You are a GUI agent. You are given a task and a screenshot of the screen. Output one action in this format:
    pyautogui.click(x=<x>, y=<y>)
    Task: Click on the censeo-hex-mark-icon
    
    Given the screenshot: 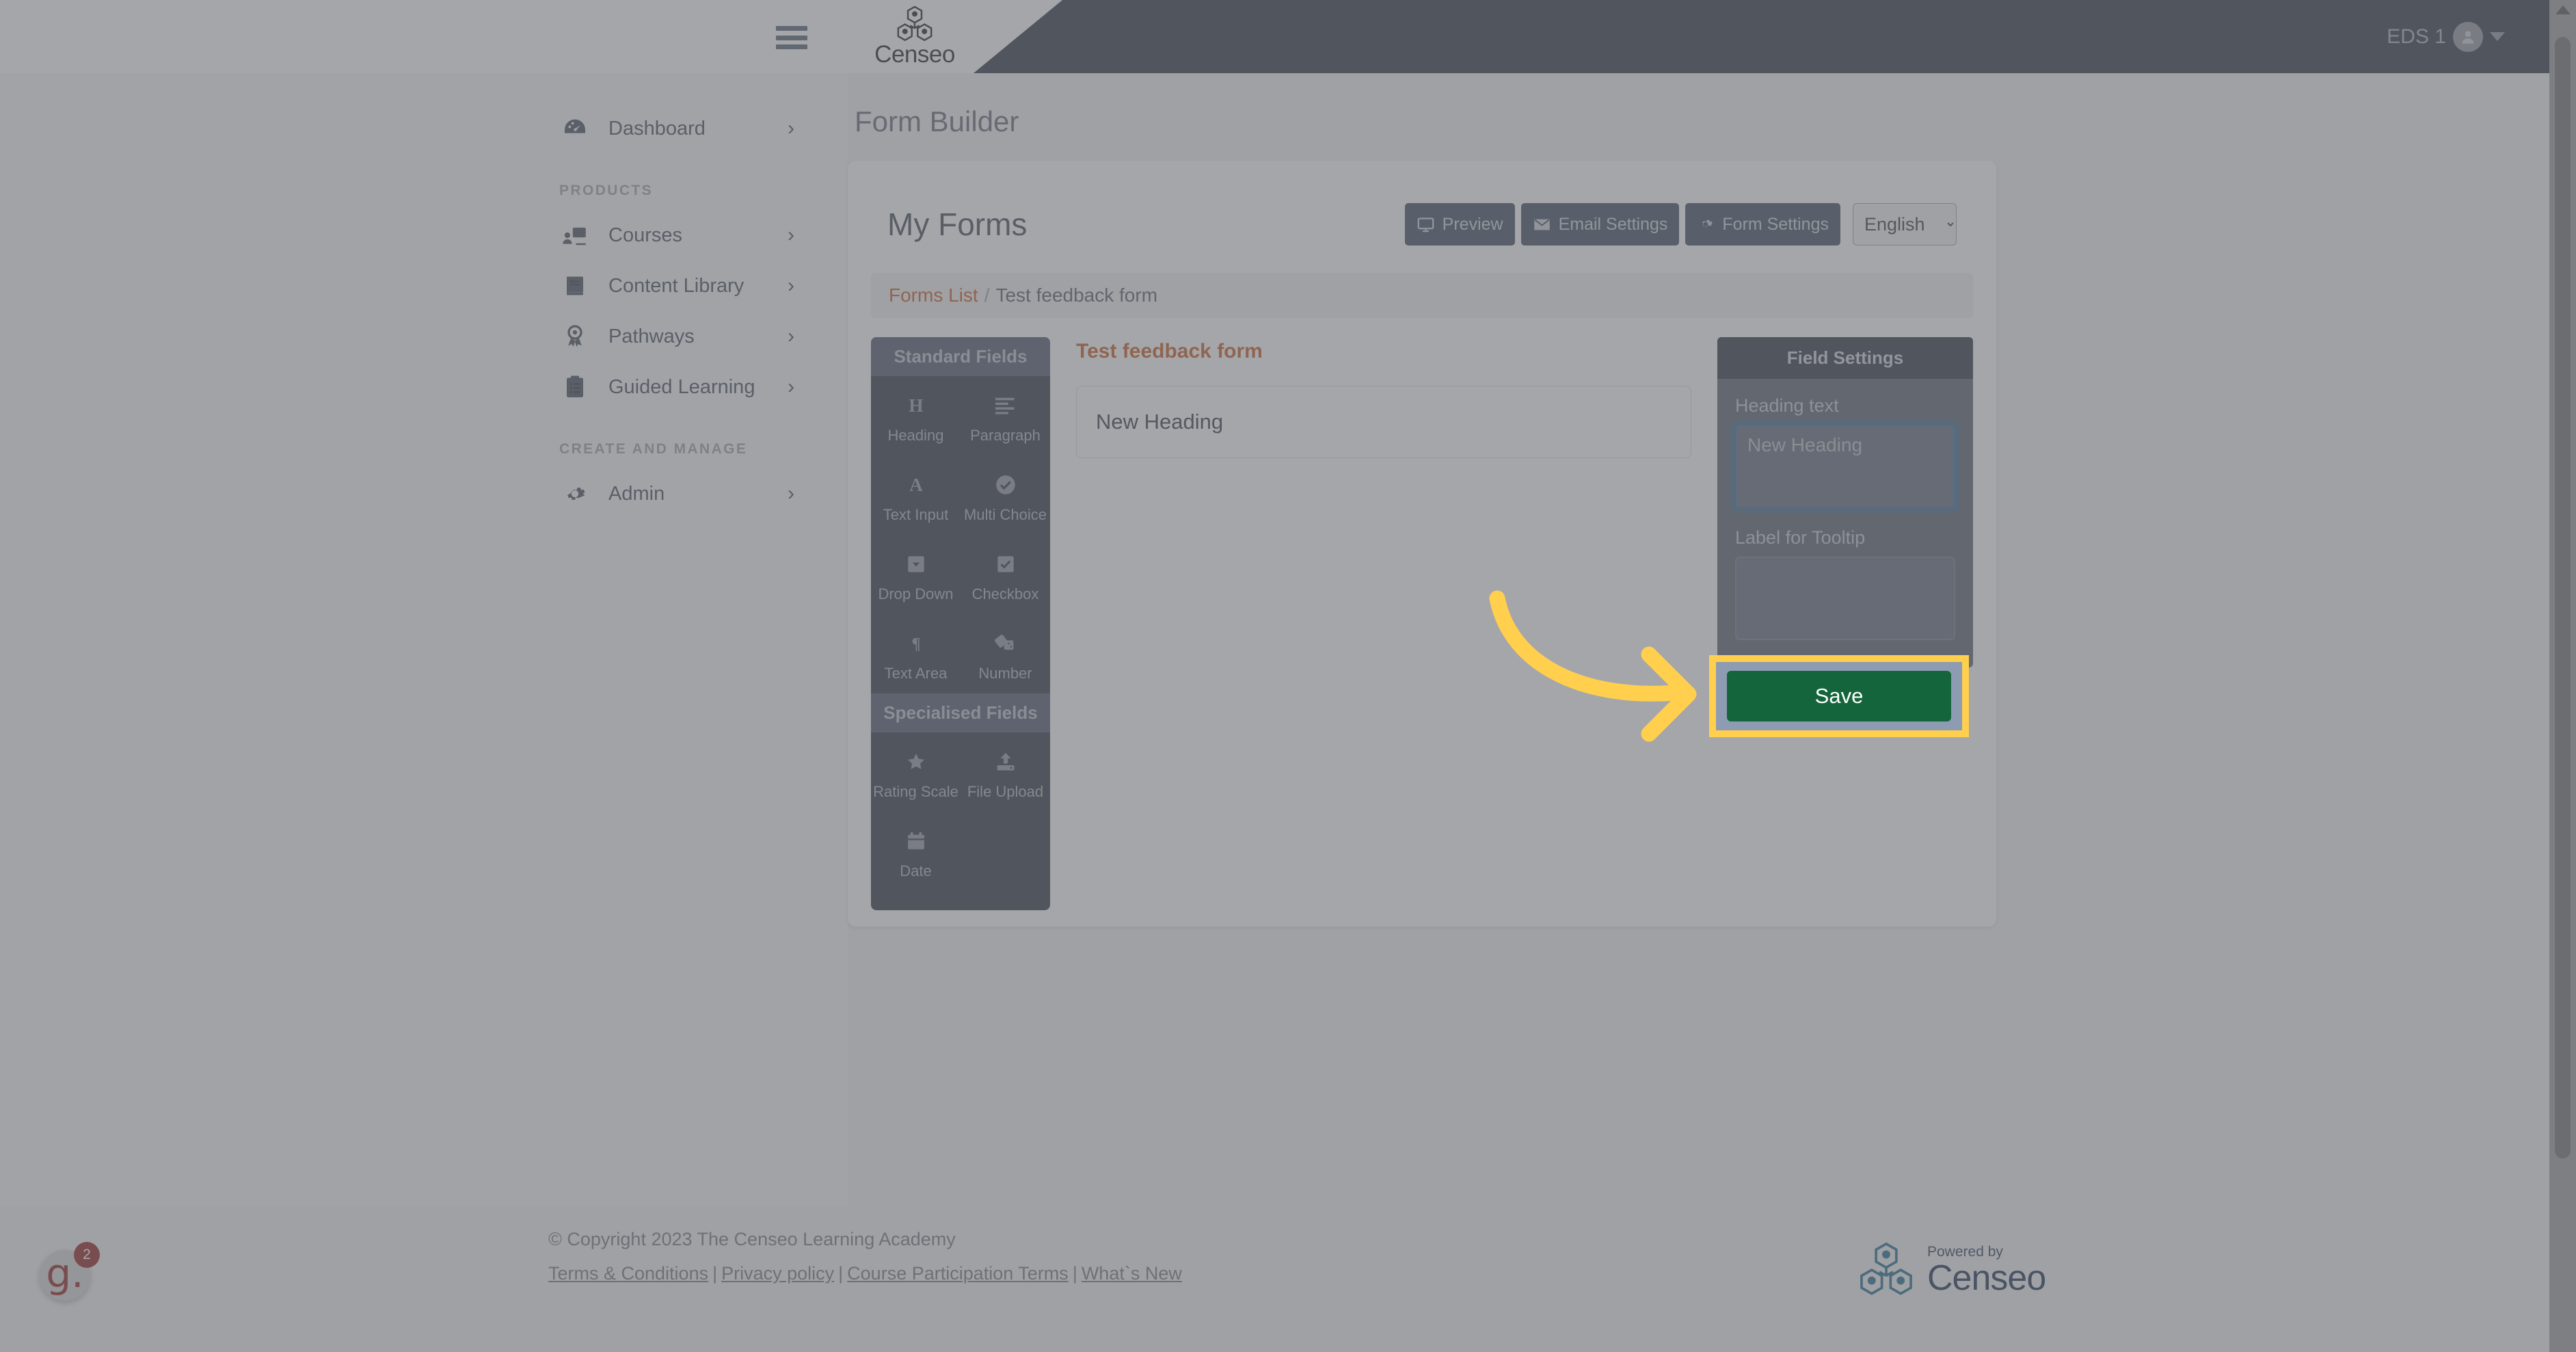 What is the action you would take?
    pyautogui.click(x=915, y=23)
    